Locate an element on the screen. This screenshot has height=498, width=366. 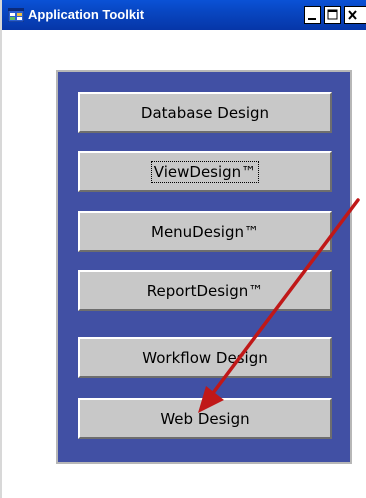
button-label: Workflow Design is located at coordinates (205, 357).